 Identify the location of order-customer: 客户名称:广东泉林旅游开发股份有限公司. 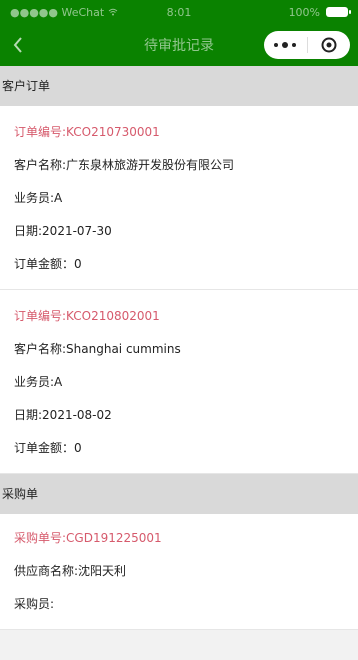
(124, 165).